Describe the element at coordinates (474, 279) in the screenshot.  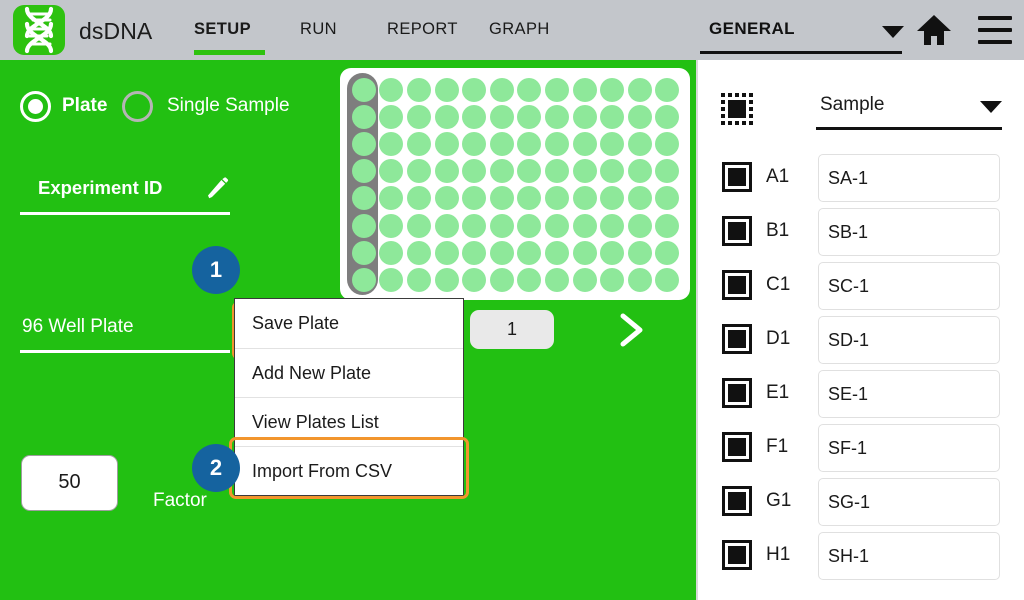
I see `well-H5` at that location.